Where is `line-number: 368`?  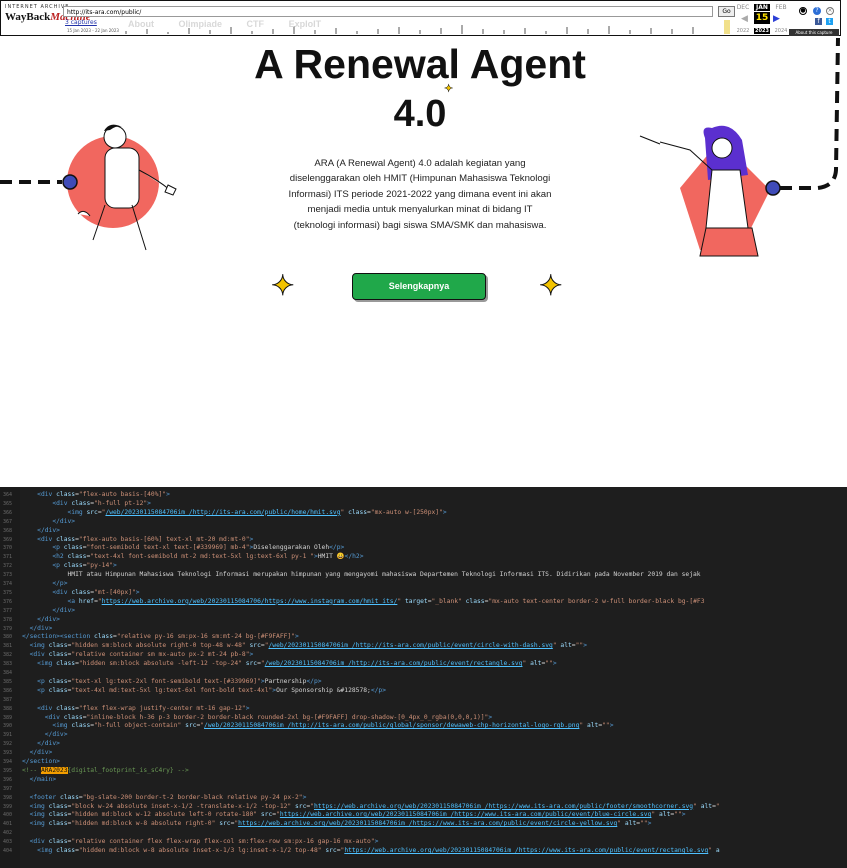 line-number: 368 is located at coordinates (8, 530).